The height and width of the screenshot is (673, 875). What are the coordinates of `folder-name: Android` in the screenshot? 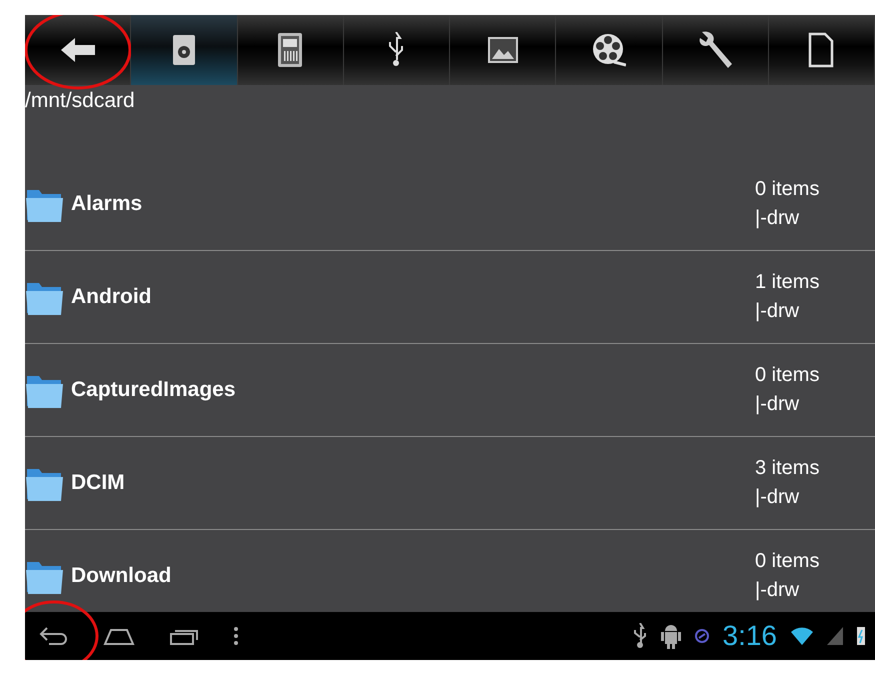 It's located at (111, 297).